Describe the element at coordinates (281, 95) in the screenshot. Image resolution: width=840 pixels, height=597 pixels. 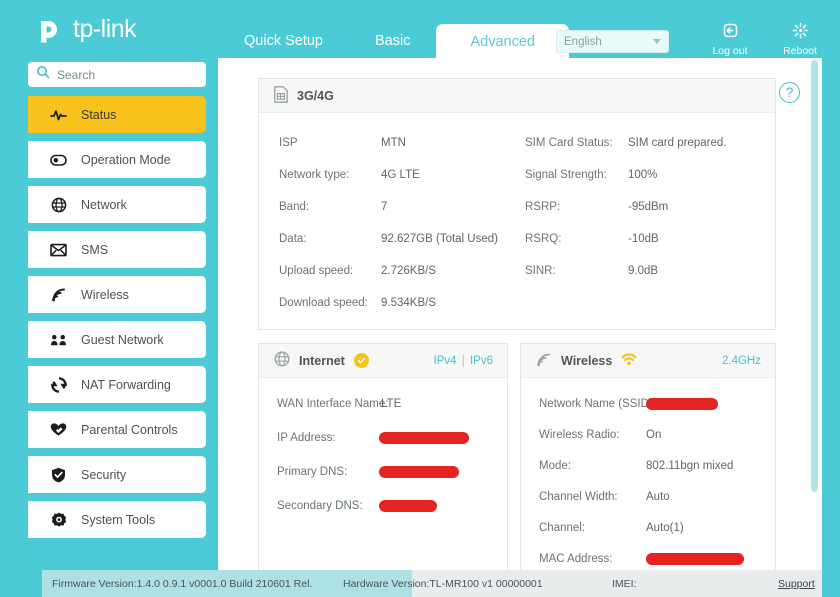
I see `sim-card-icon` at that location.